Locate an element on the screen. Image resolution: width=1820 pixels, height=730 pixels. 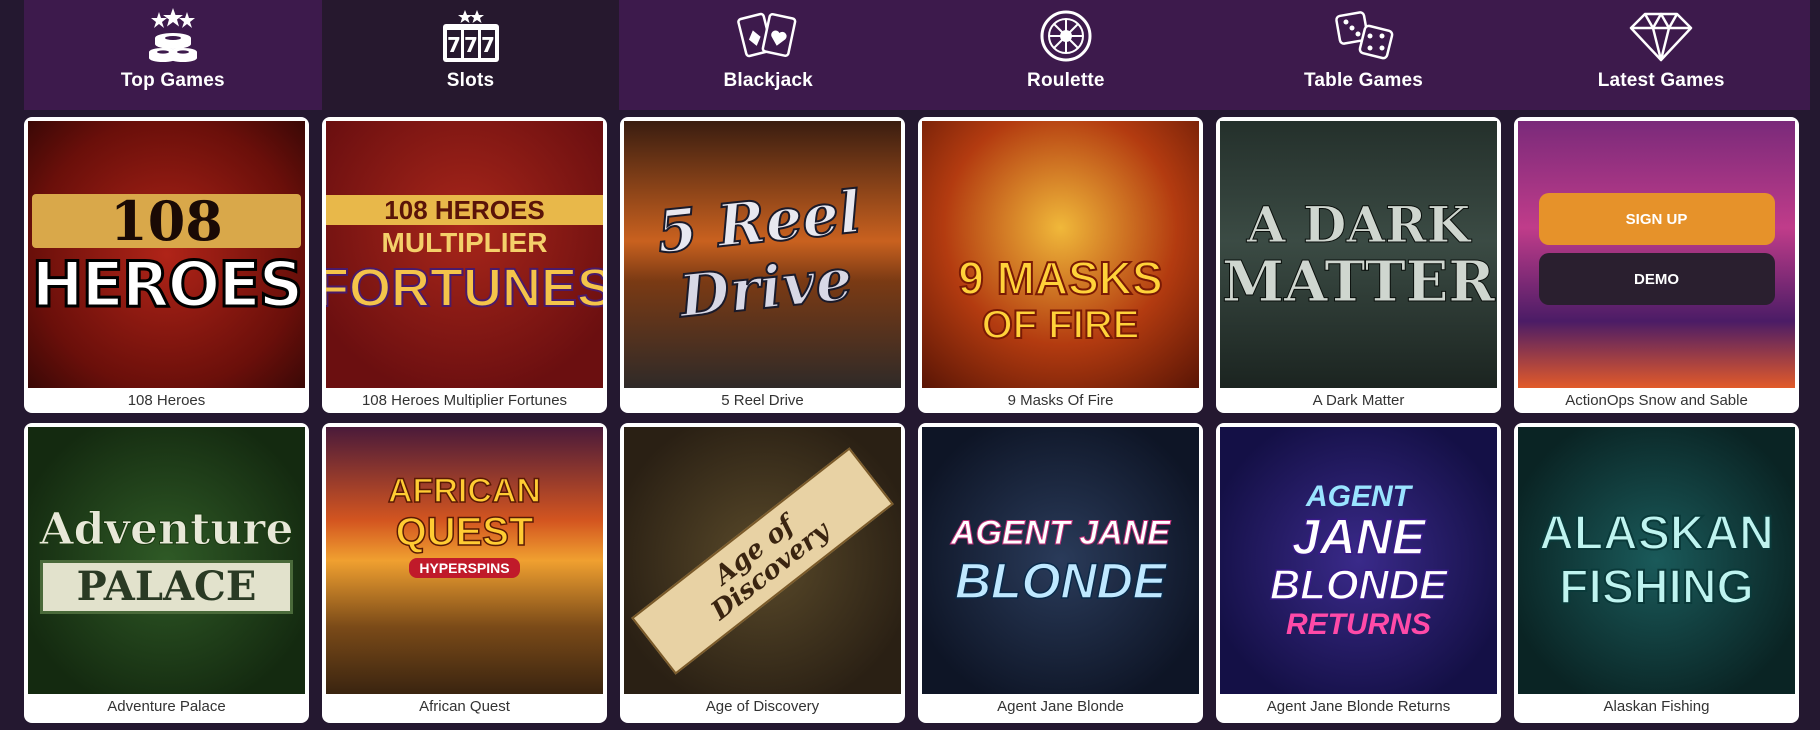
nav-tab-table-games: Table Games is located at coordinates (1364, 55).